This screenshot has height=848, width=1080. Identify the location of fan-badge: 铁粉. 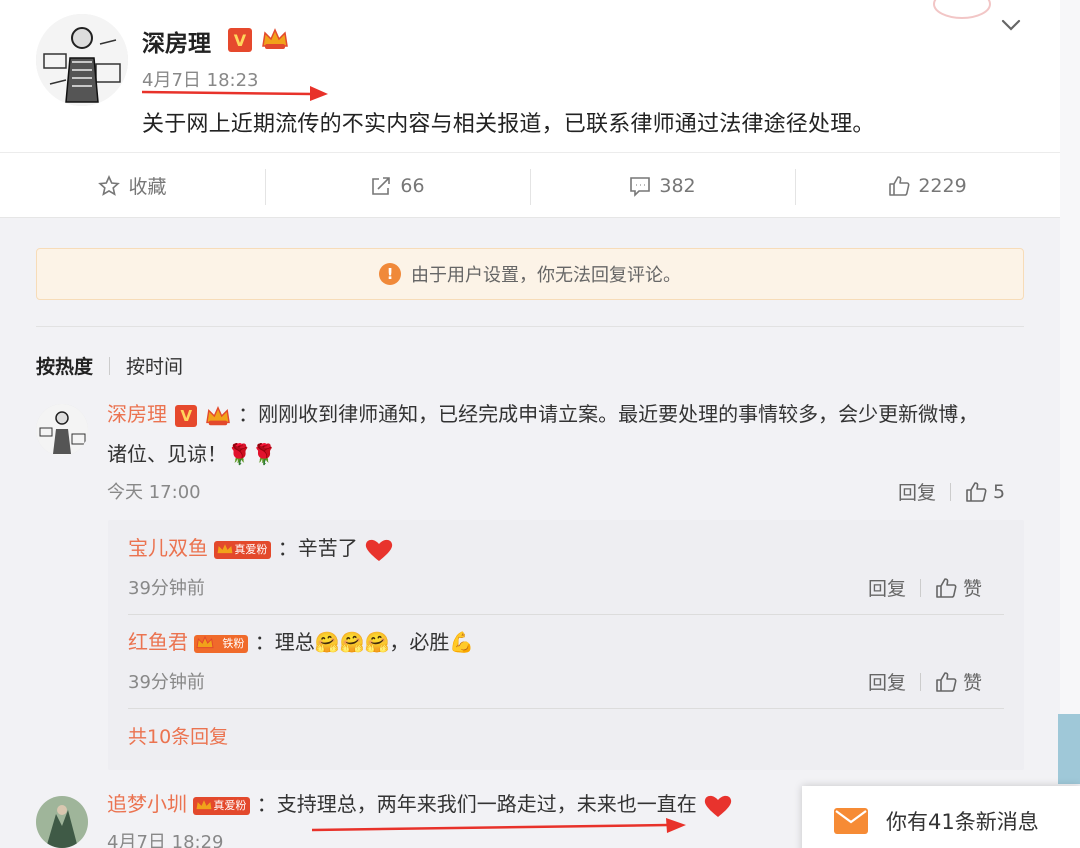
(221, 643).